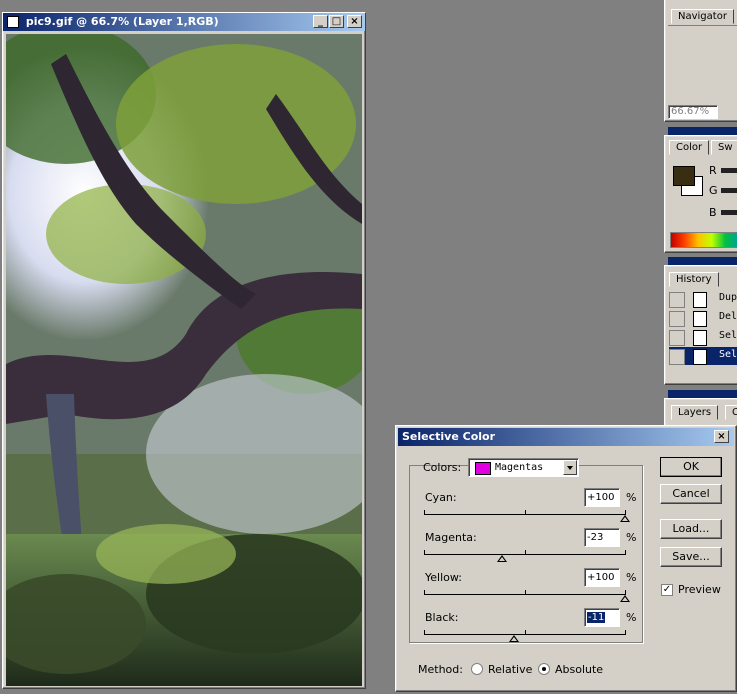 The height and width of the screenshot is (694, 737). I want to click on image-window-title: pic9.gif @ 66.7% (Layer 1,RGB), so click(122, 21).